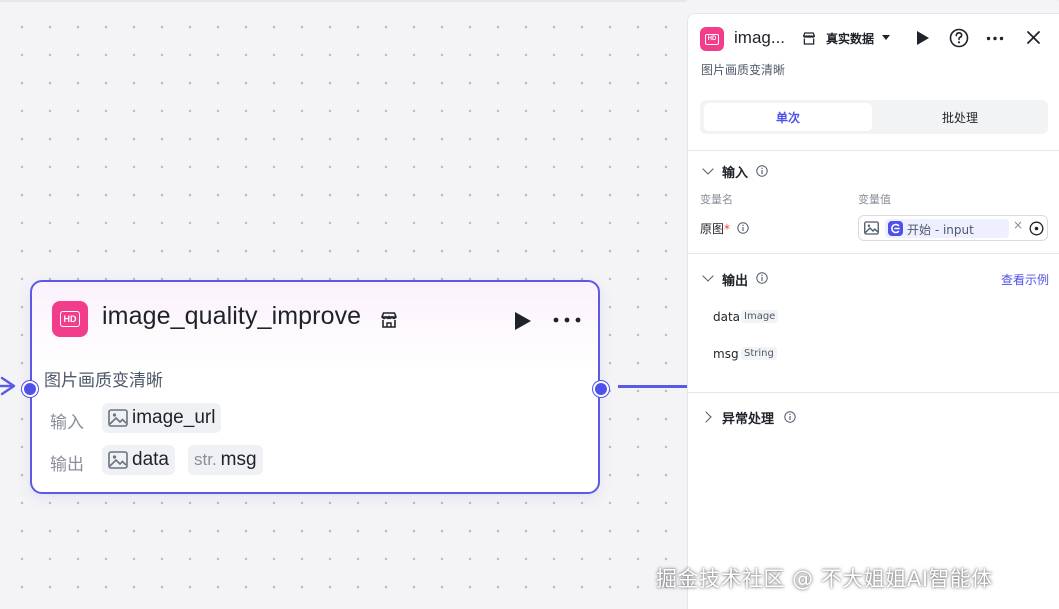  I want to click on variable-reference-text: 开始 - input, so click(940, 230).